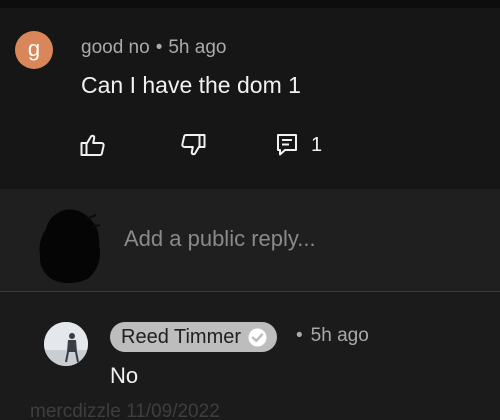  I want to click on dislike-button, so click(193, 145).